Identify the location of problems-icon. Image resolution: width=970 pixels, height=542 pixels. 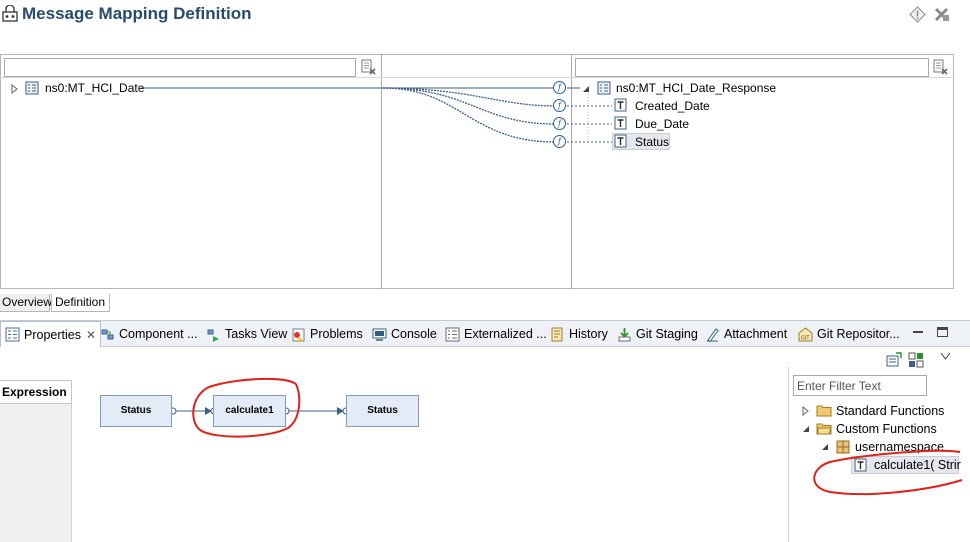
(298, 334).